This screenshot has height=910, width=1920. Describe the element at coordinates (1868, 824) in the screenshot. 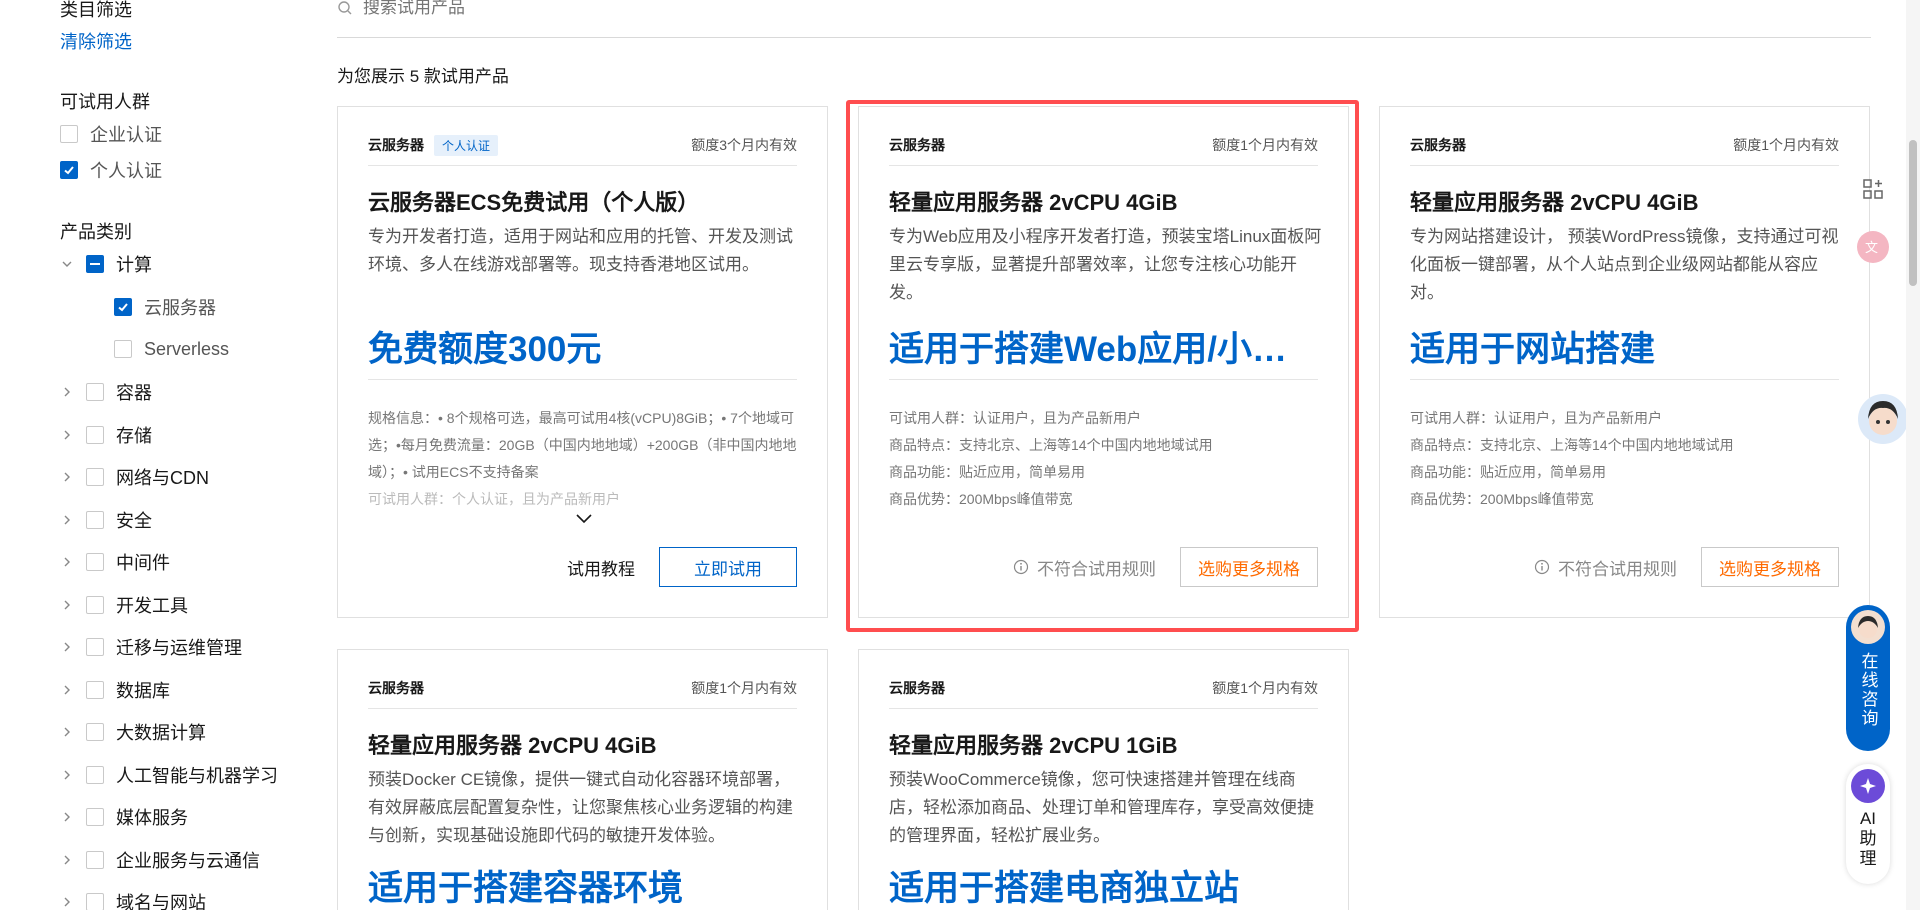

I see `ai-assistant-button: AI助理` at that location.